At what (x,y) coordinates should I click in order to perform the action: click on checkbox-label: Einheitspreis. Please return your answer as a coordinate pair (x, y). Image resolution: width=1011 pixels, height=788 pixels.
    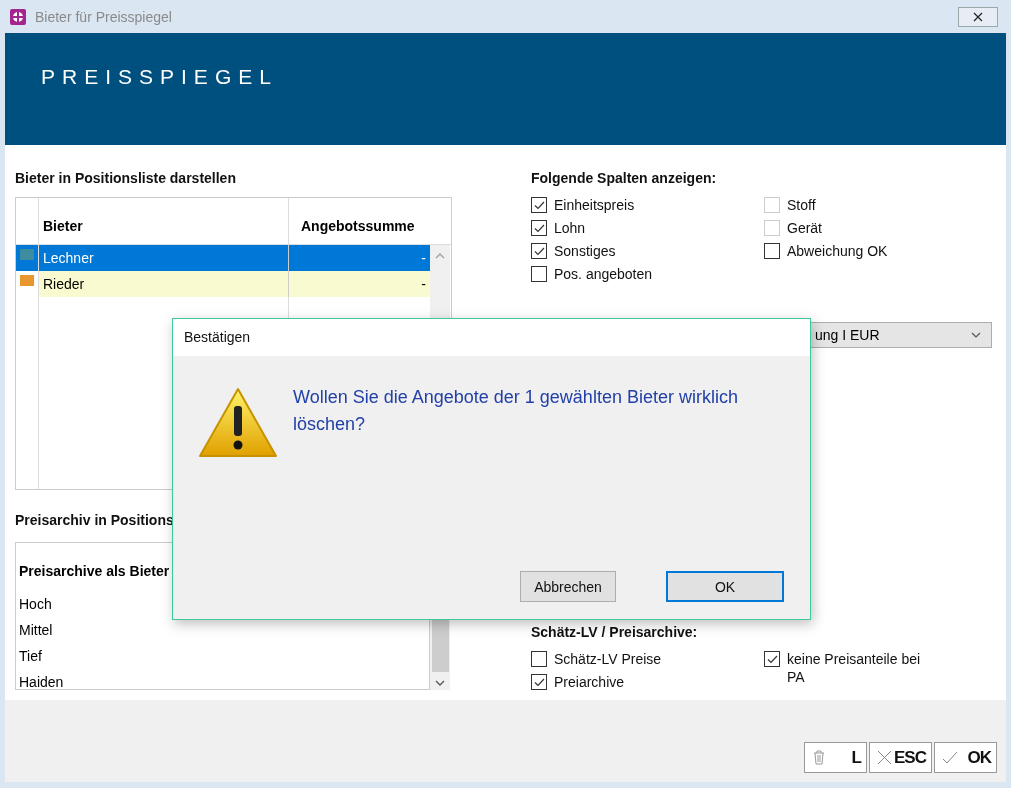
    Looking at the image, I should click on (594, 205).